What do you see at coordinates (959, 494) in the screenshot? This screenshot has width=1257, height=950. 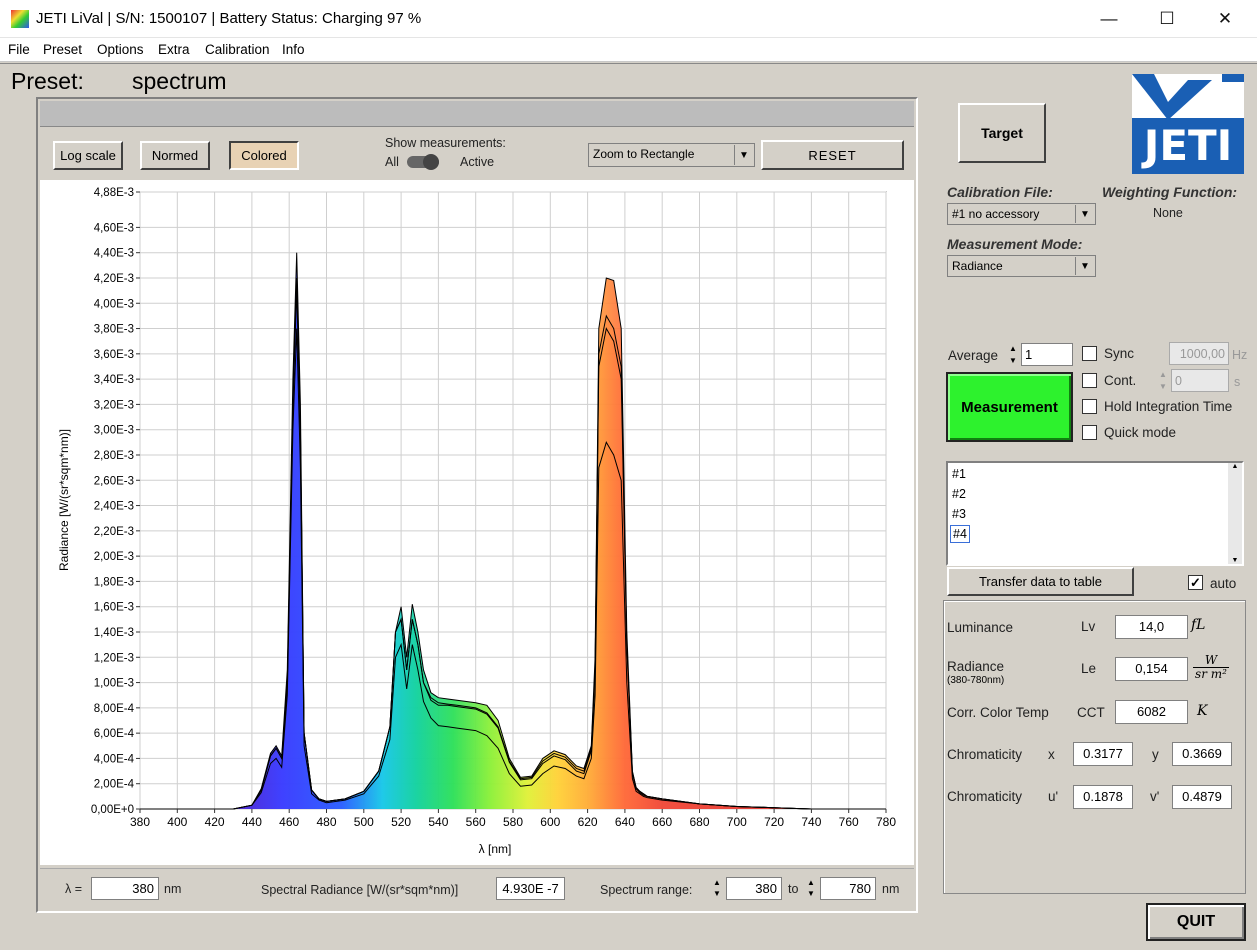 I see `list-item: #2` at bounding box center [959, 494].